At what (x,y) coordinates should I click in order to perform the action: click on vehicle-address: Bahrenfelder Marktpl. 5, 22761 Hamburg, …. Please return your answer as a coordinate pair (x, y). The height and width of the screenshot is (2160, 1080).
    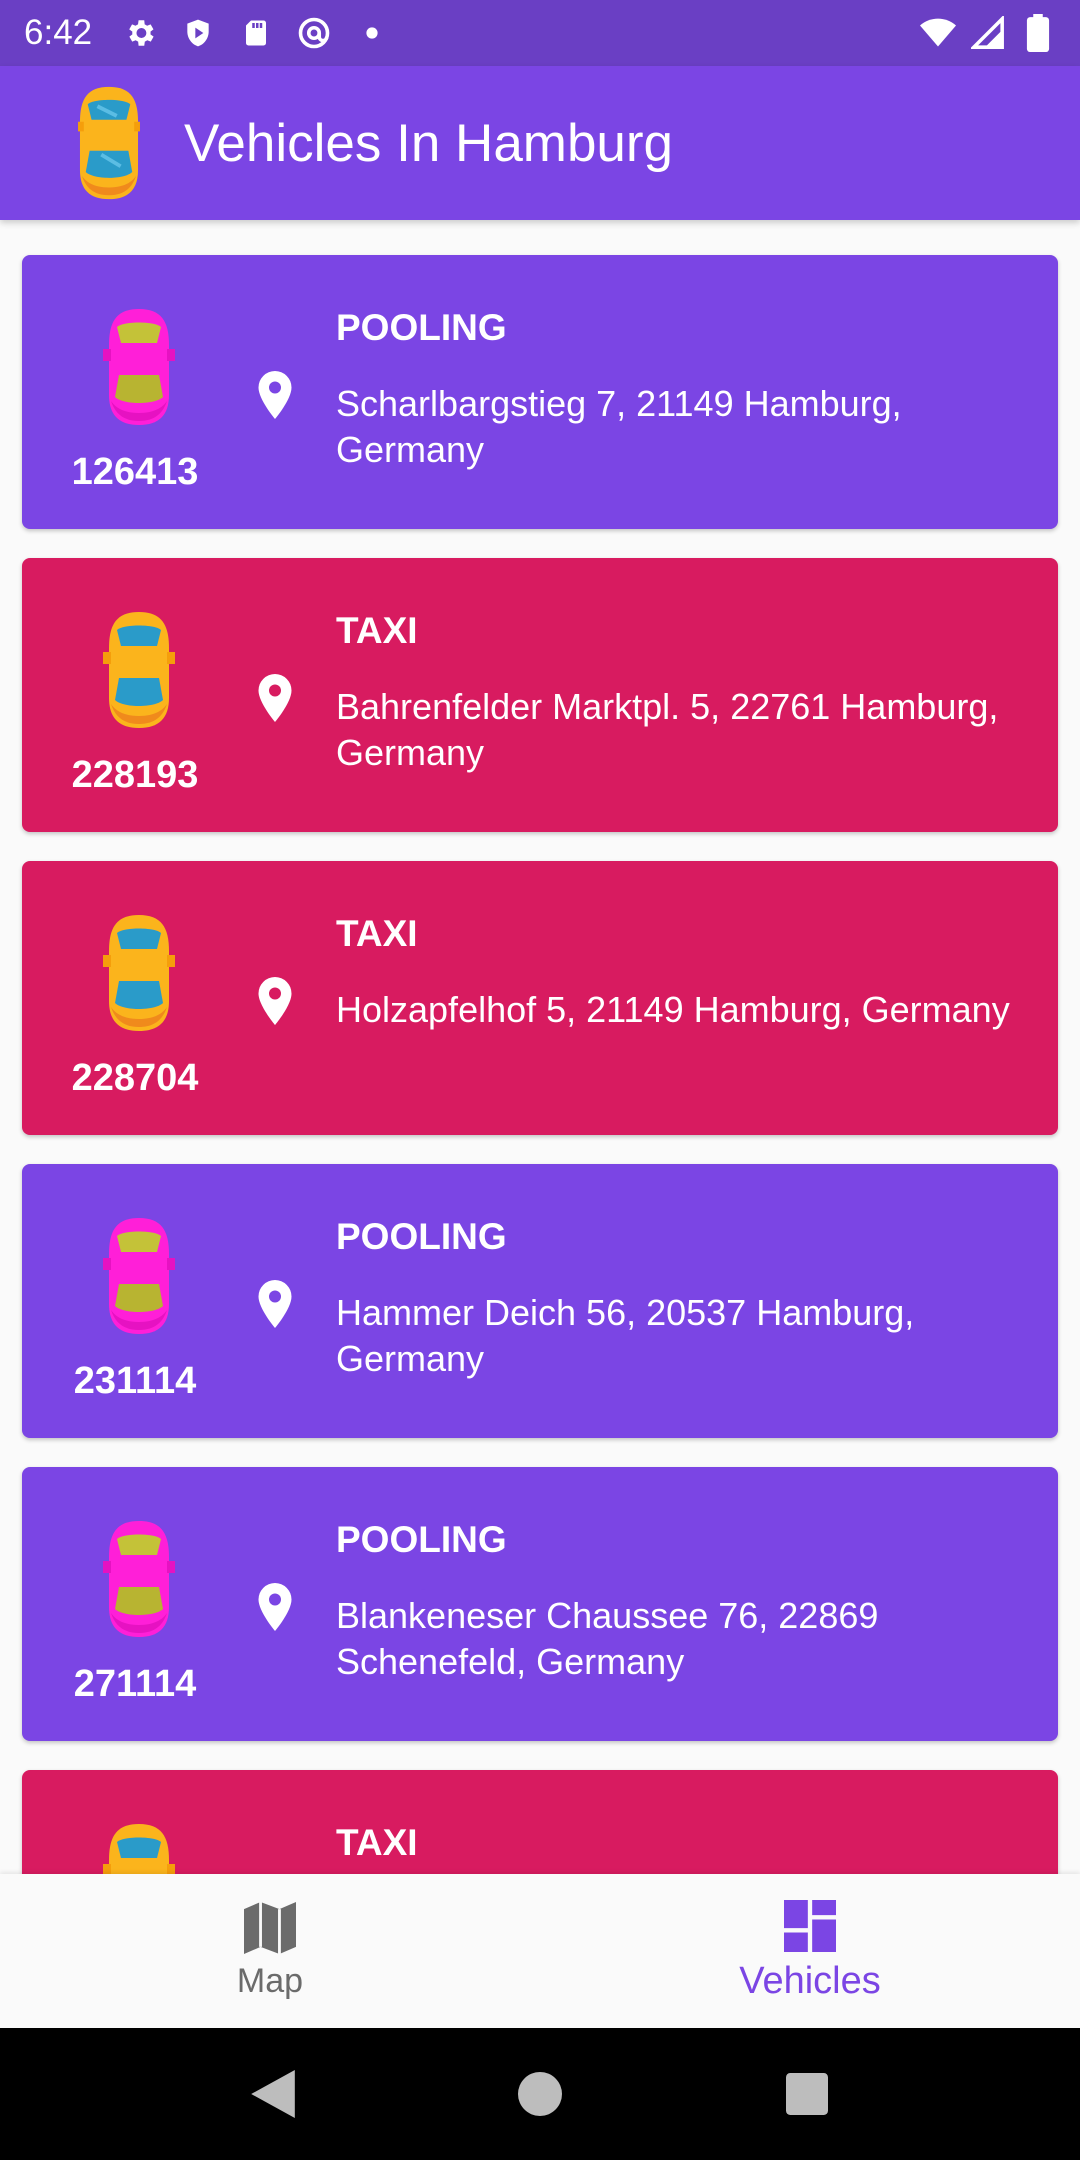
    Looking at the image, I should click on (667, 729).